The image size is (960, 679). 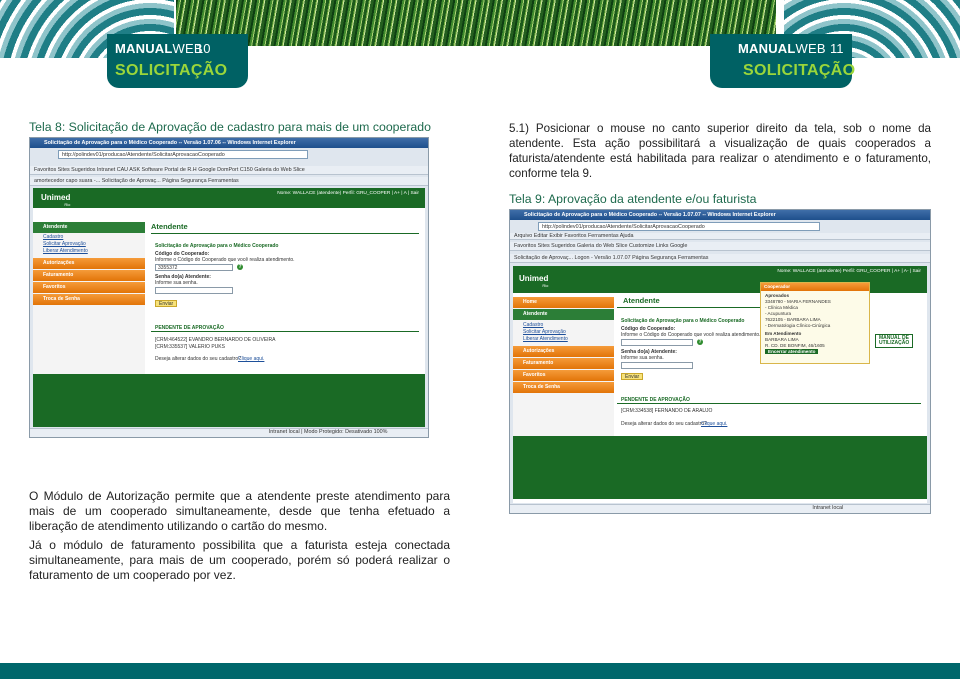 I want to click on pending-item: [CRM:335537] VALERIO PUKS, so click(x=190, y=347).